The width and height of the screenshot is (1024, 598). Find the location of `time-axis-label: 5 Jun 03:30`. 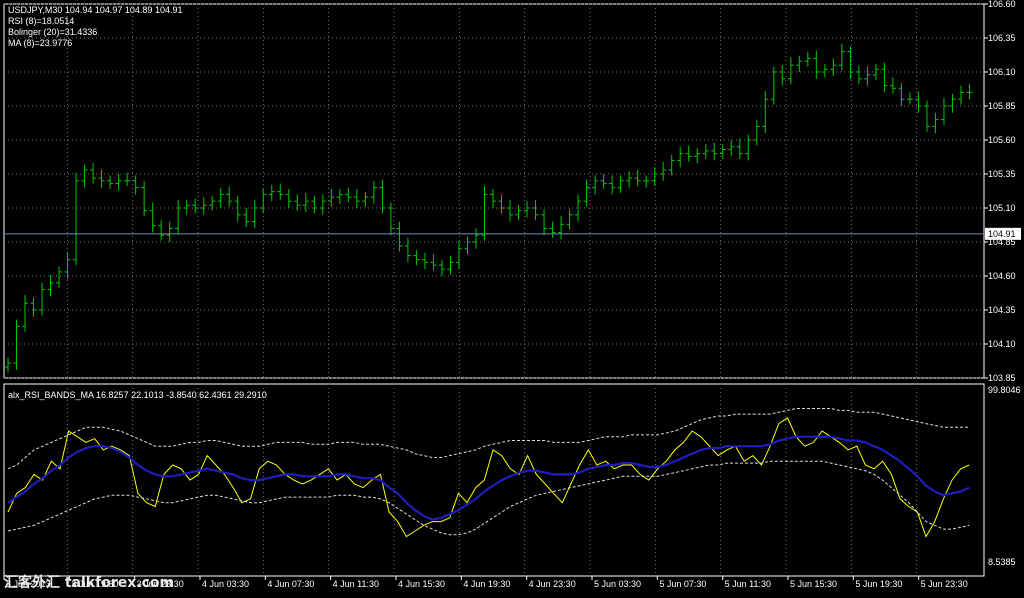

time-axis-label: 5 Jun 03:30 is located at coordinates (617, 584).